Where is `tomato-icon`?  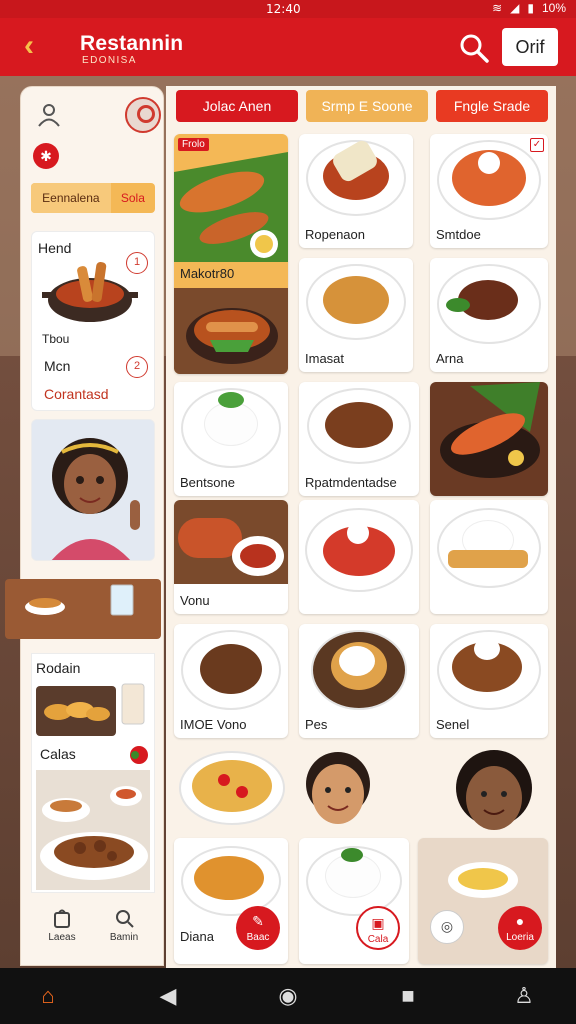 tomato-icon is located at coordinates (139, 755).